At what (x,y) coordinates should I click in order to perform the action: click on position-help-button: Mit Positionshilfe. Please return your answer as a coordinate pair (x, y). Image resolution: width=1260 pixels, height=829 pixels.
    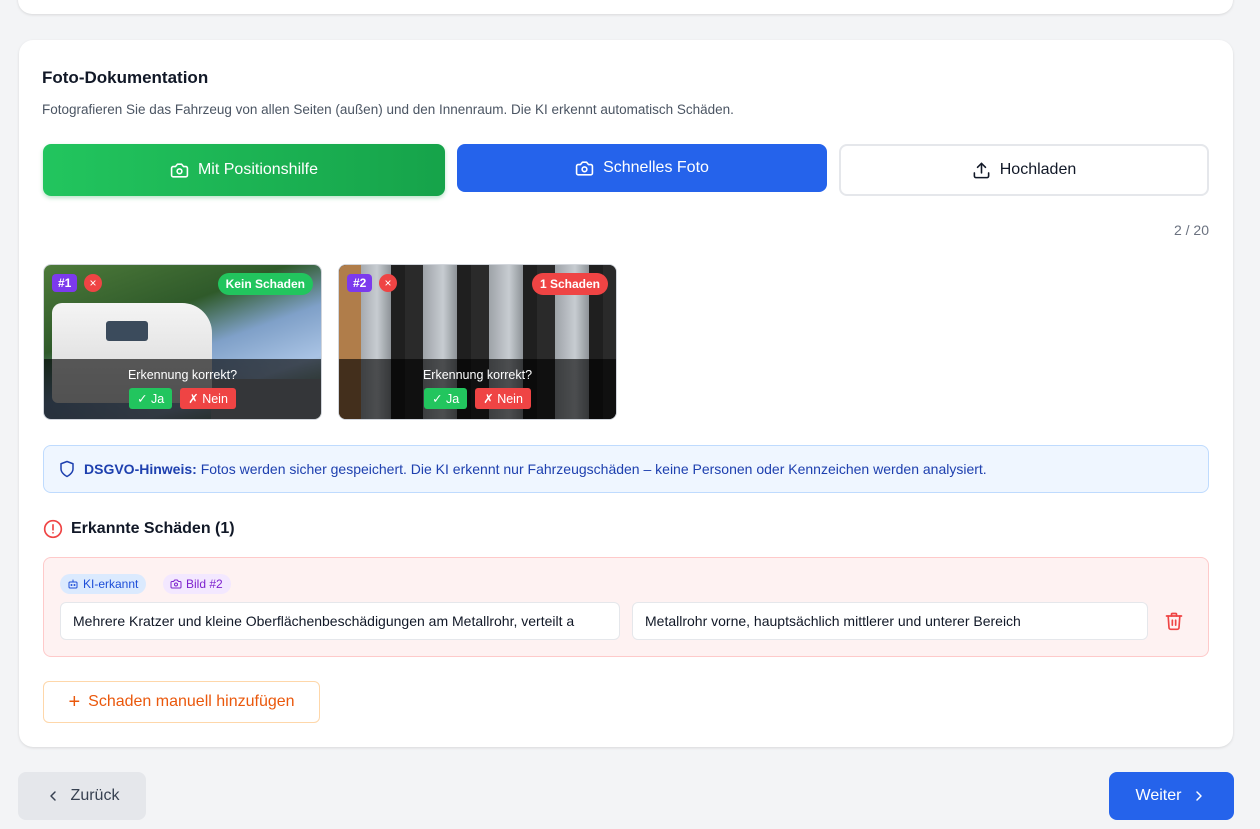
    Looking at the image, I should click on (244, 170).